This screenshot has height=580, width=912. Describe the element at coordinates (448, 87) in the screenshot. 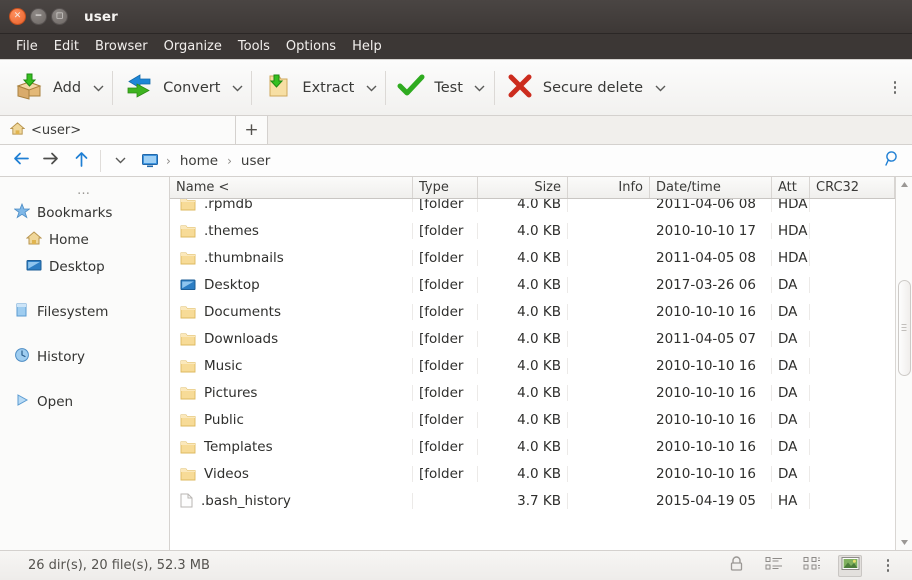

I see `test-button-label: Test` at that location.